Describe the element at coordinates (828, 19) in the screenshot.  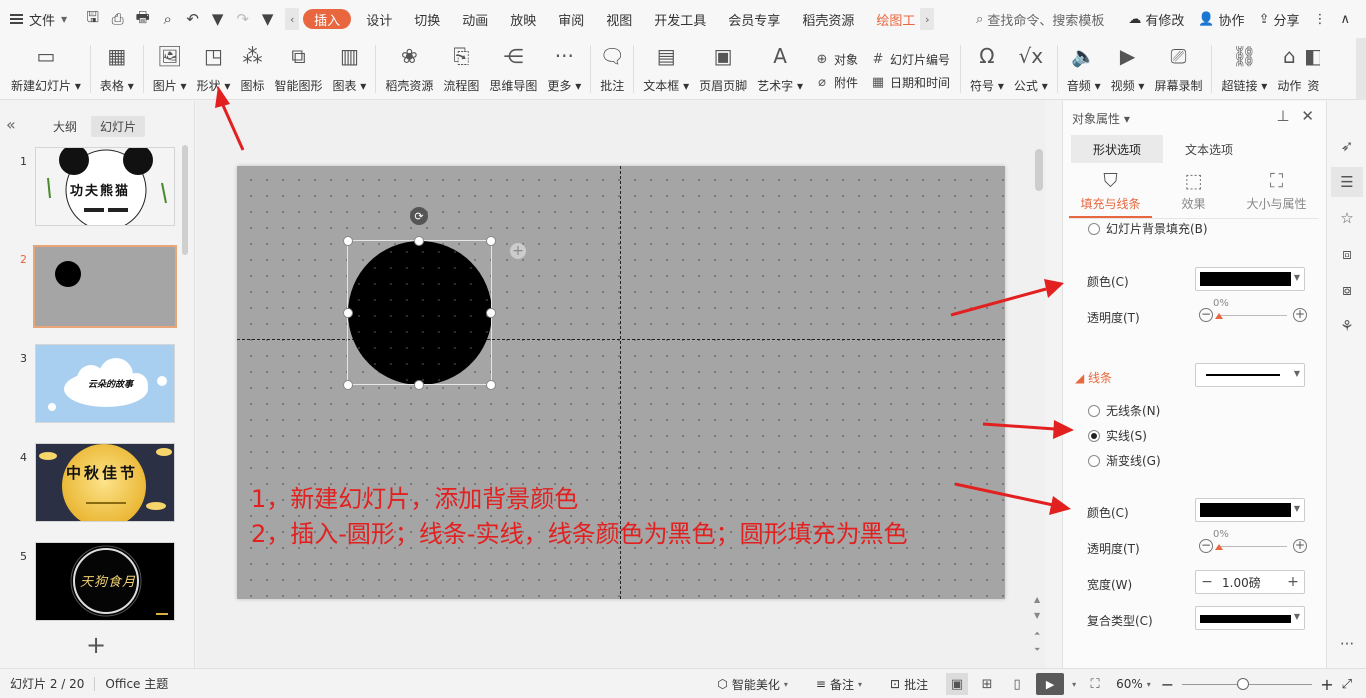
I see `tab-docer: 稻壳资源` at that location.